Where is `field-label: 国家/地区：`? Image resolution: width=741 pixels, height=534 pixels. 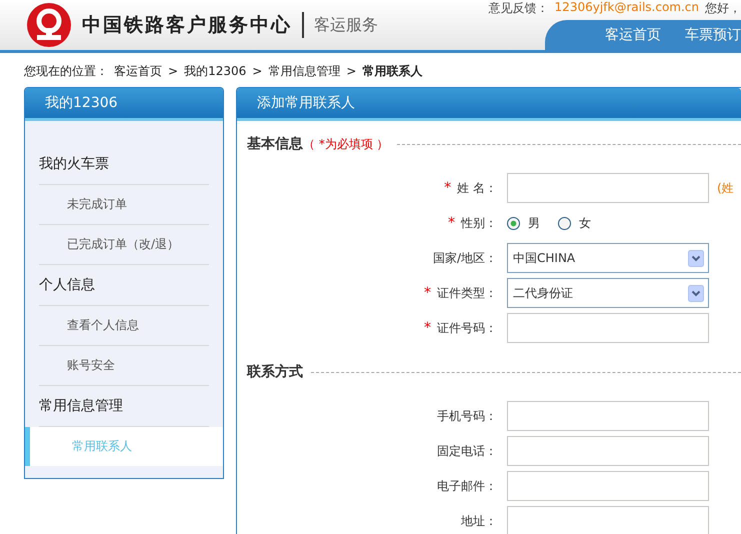
field-label: 国家/地区： is located at coordinates (464, 257).